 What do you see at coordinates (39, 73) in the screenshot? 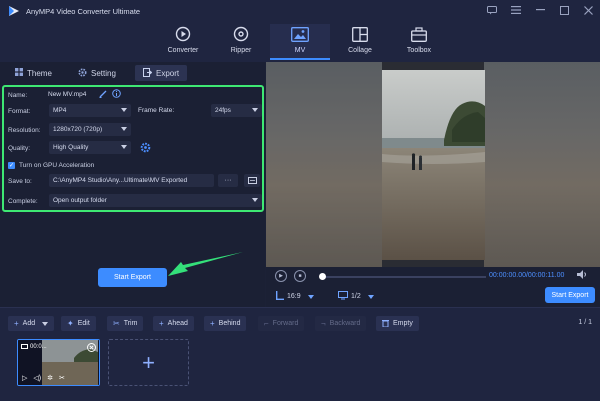
I see `tab-theme-label: Theme` at bounding box center [39, 73].